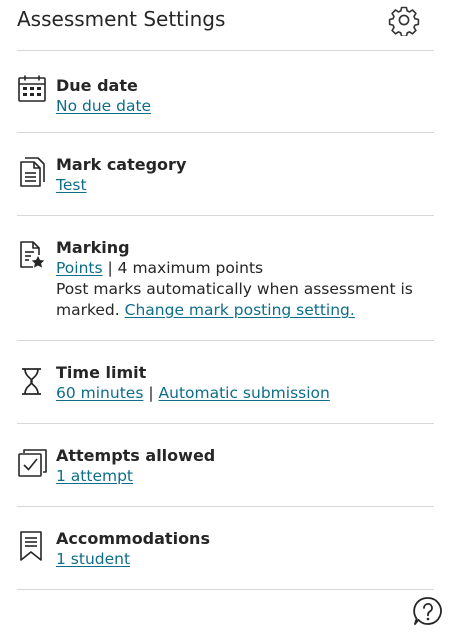 This screenshot has height=635, width=450. I want to click on marking-label: Marking, so click(93, 247).